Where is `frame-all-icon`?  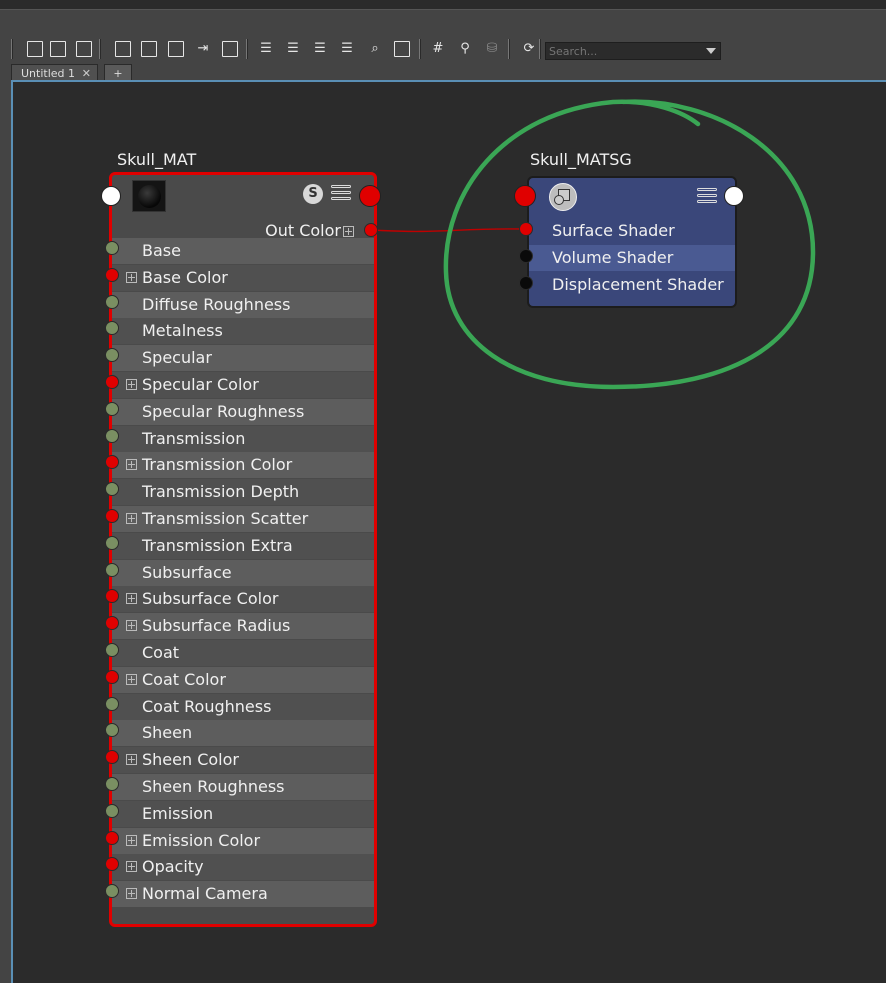
frame-all-icon is located at coordinates (123, 49).